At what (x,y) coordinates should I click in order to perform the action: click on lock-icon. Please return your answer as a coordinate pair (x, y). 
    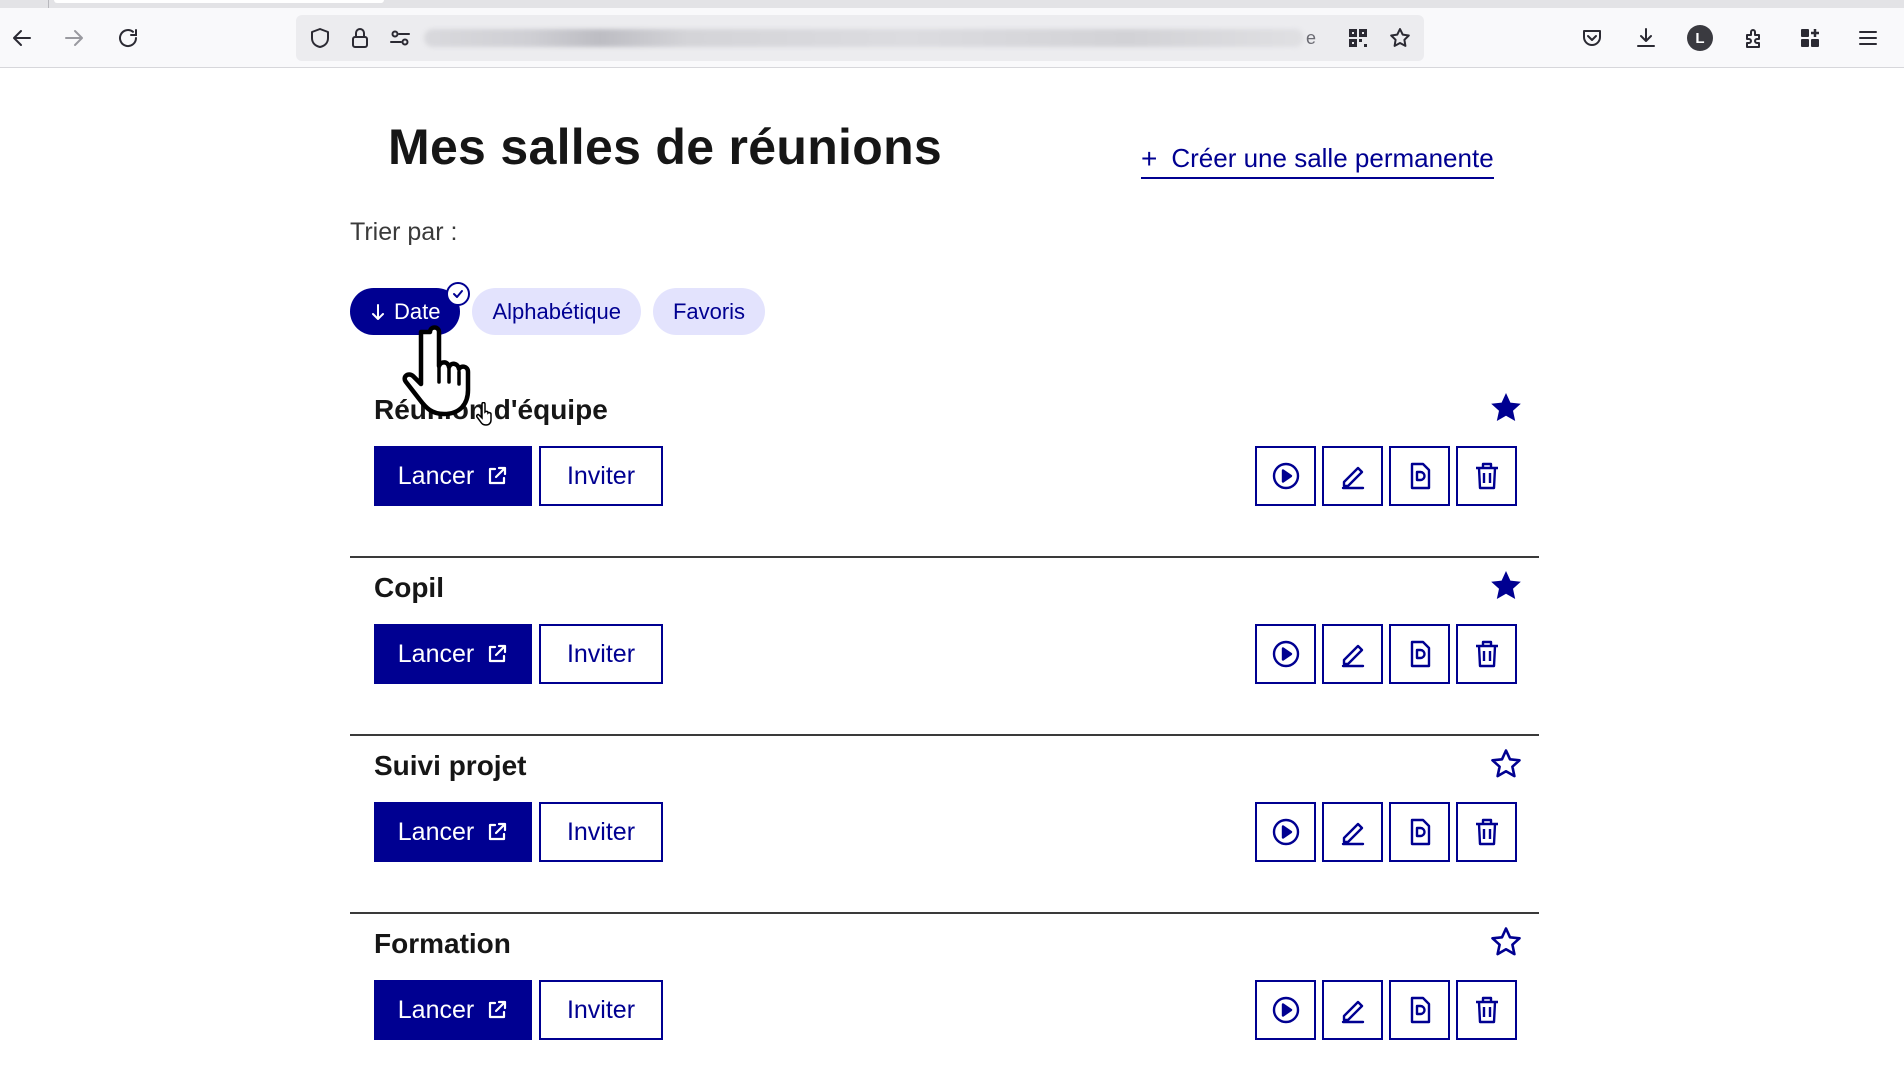
    Looking at the image, I should click on (360, 38).